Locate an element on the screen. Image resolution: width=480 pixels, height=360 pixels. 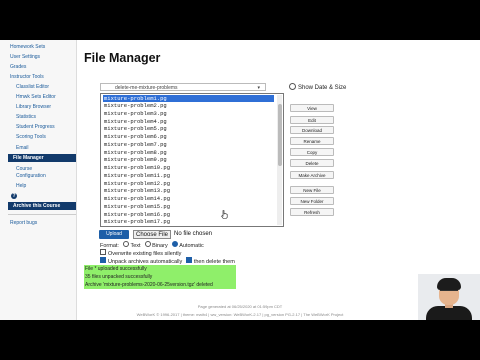
nav-hmwk-sets-editor: Hmwk Sets Editor is located at coordinates (36, 97).